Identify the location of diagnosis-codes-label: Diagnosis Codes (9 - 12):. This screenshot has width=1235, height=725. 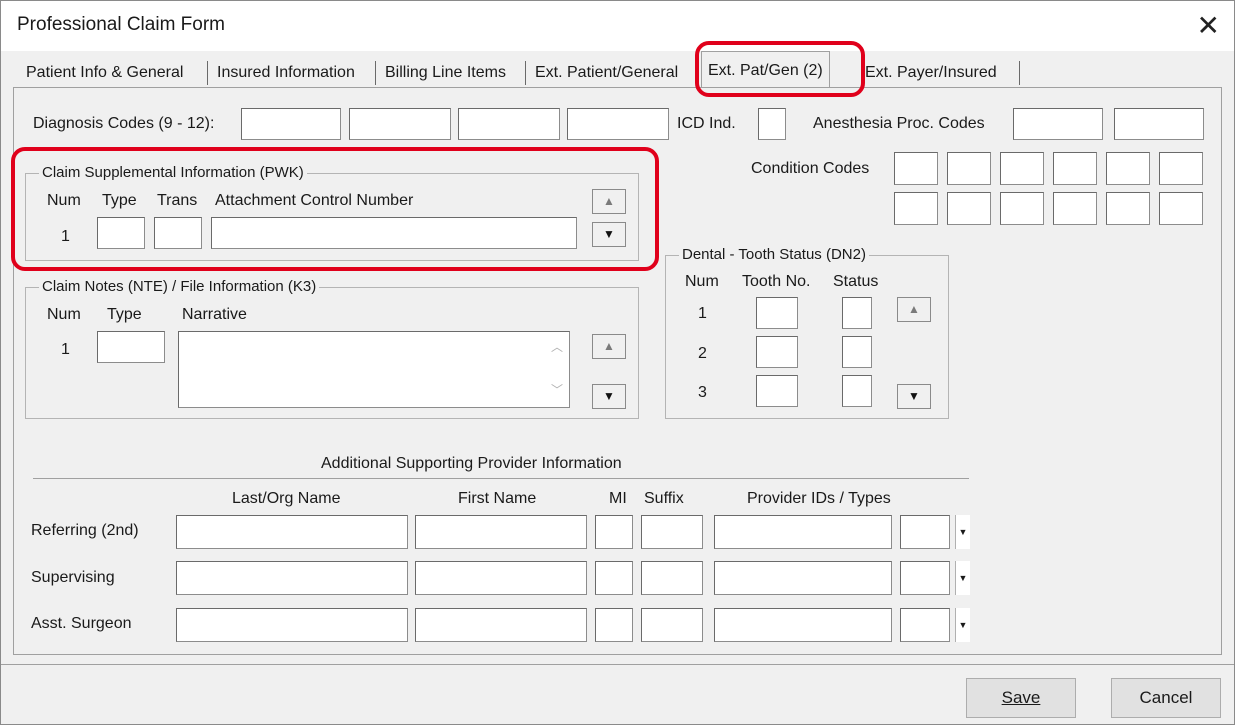
(124, 123).